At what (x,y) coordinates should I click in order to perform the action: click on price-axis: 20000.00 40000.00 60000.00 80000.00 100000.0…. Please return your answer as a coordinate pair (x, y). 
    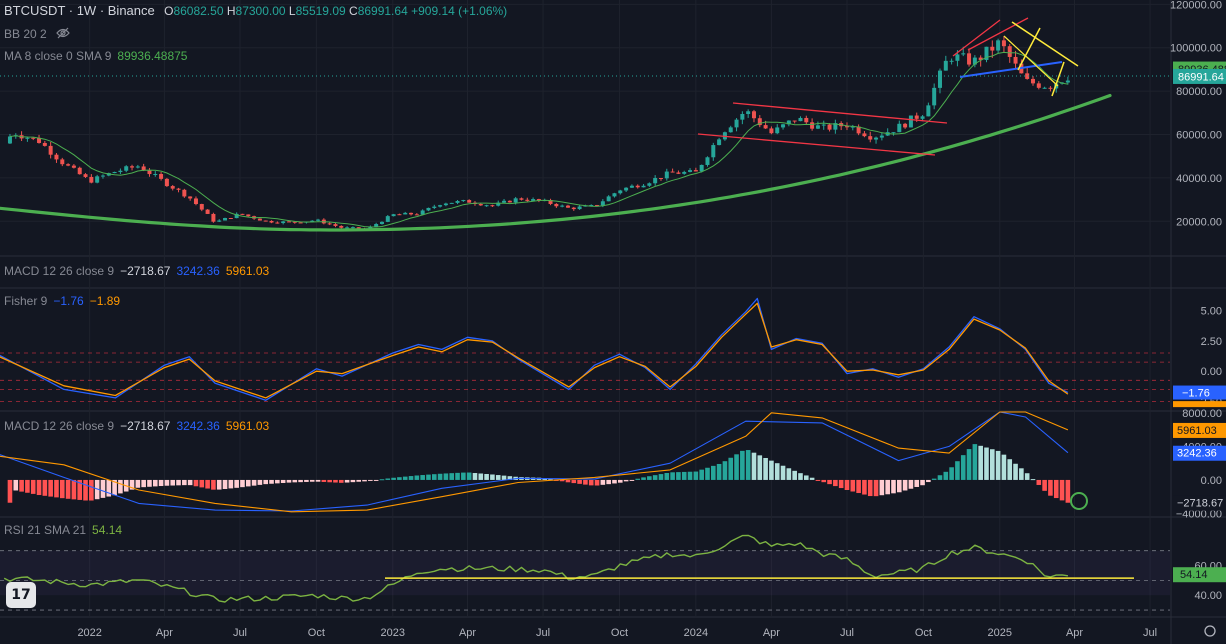
    Looking at the image, I should click on (1198, 301).